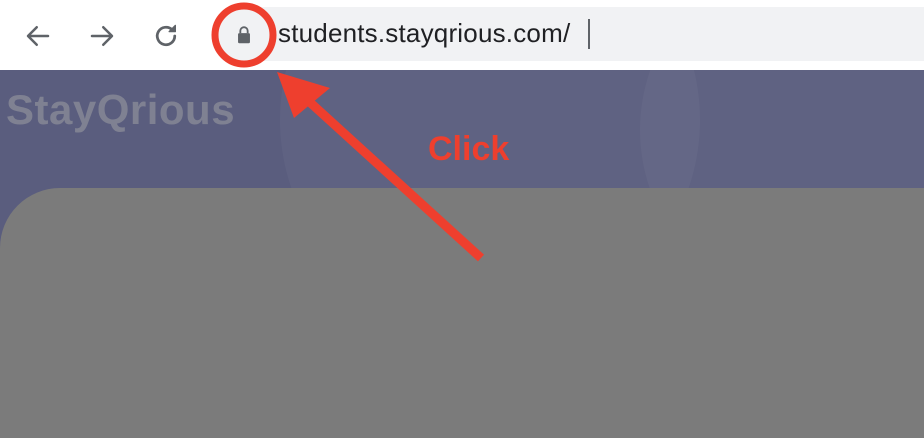  Describe the element at coordinates (121, 109) in the screenshot. I see `stayqrious-logo: StayQrious` at that location.